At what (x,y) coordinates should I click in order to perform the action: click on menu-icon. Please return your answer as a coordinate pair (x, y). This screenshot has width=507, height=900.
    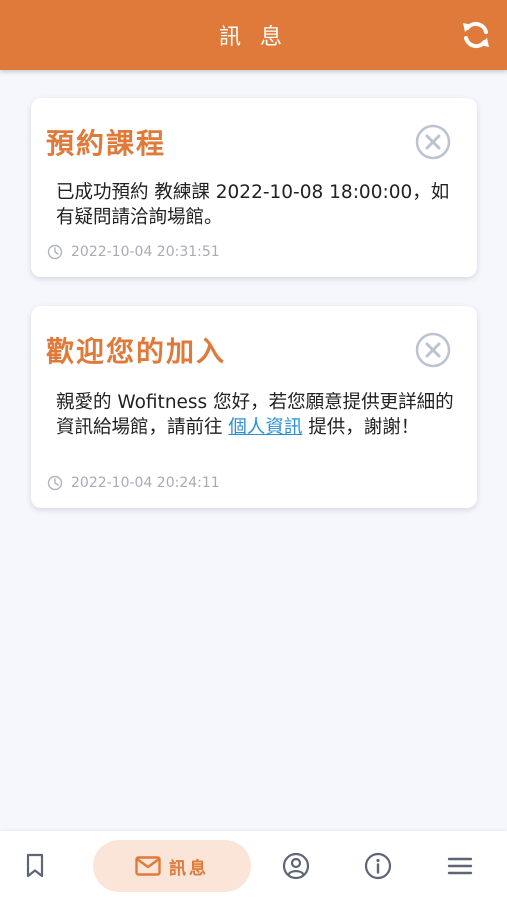
    Looking at the image, I should click on (460, 866).